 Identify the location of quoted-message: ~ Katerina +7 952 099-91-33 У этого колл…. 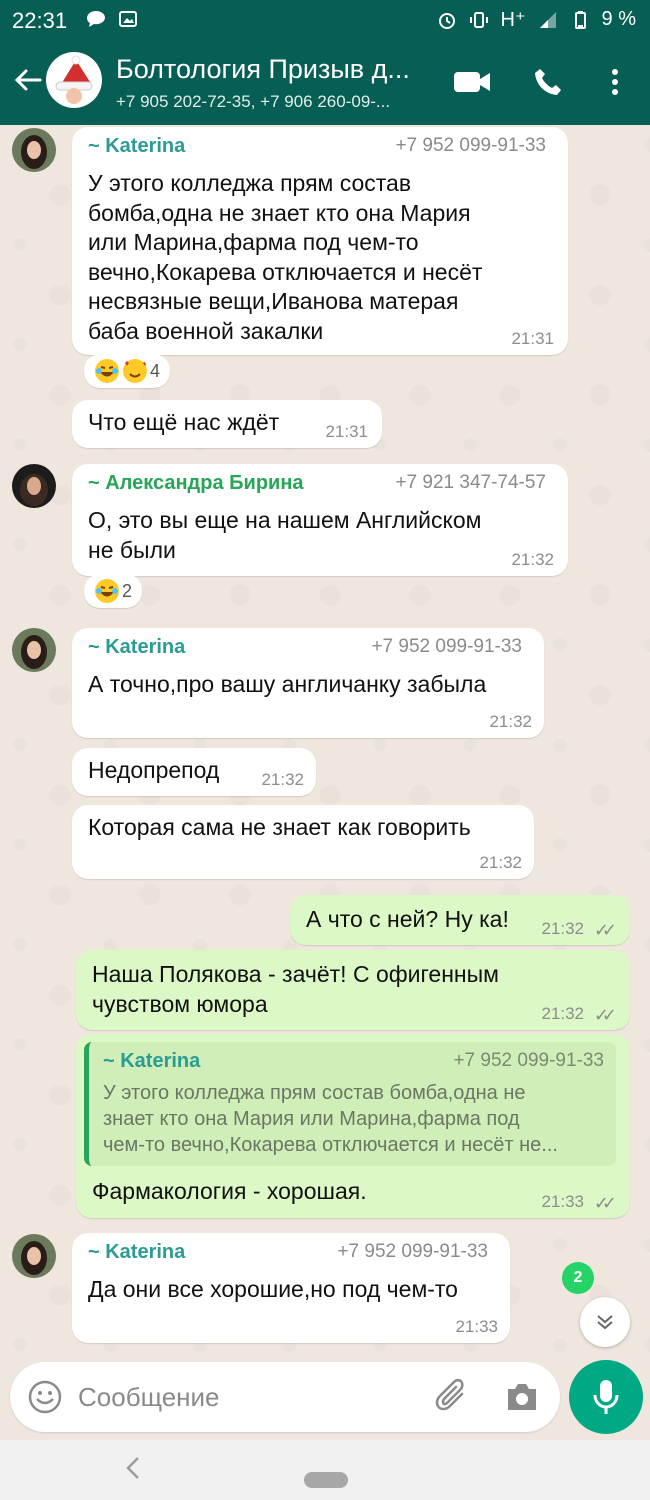
(350, 1104).